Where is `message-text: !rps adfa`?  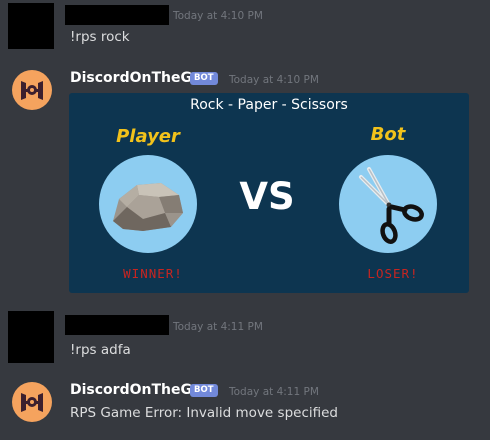
message-text: !rps adfa is located at coordinates (100, 350).